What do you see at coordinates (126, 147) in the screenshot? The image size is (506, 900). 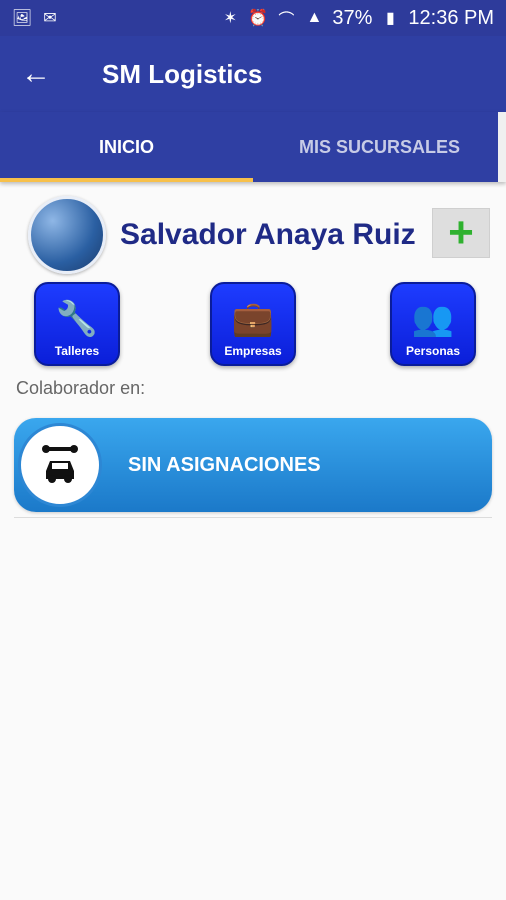 I see `tab-inicio: INICIO` at bounding box center [126, 147].